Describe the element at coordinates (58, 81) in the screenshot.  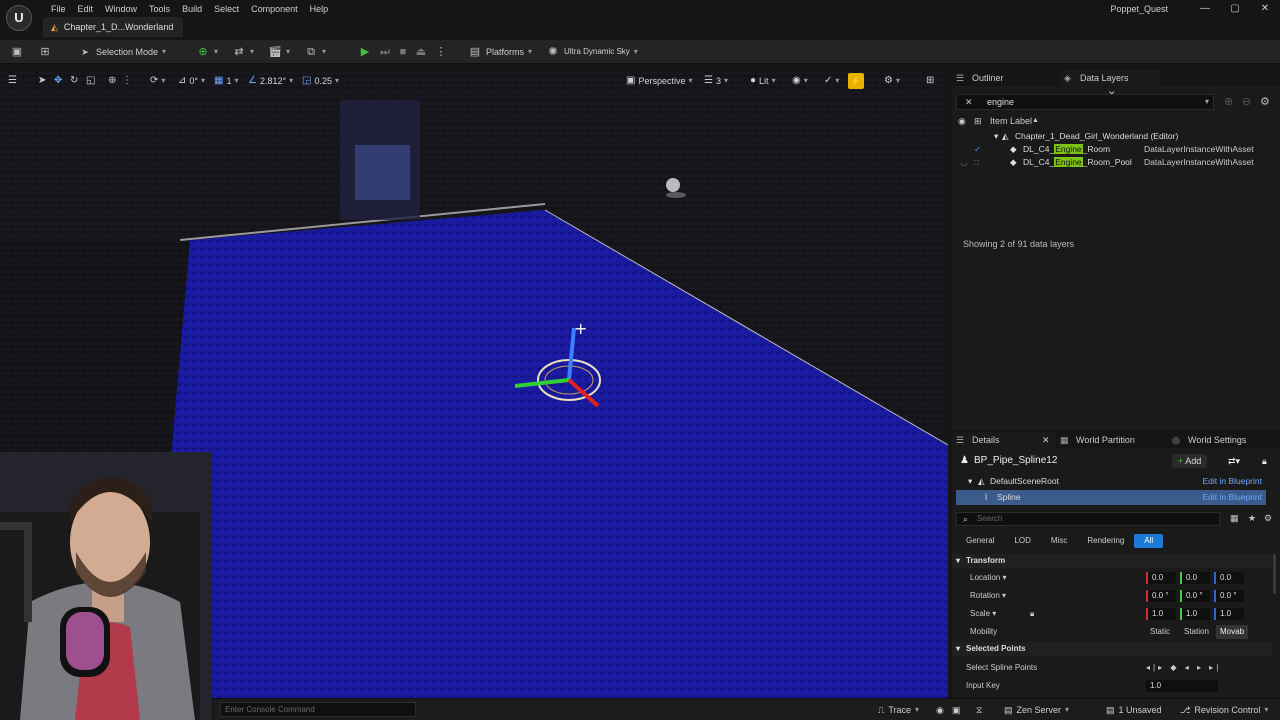
I see `translate-tool-button: ✥` at that location.